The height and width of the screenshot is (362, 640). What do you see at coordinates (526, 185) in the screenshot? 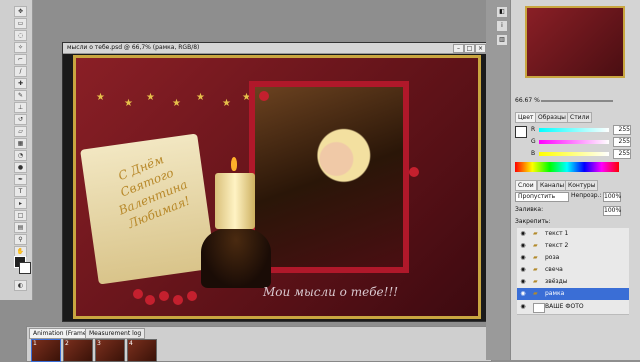
I see `tab-layers: Слои` at bounding box center [526, 185].